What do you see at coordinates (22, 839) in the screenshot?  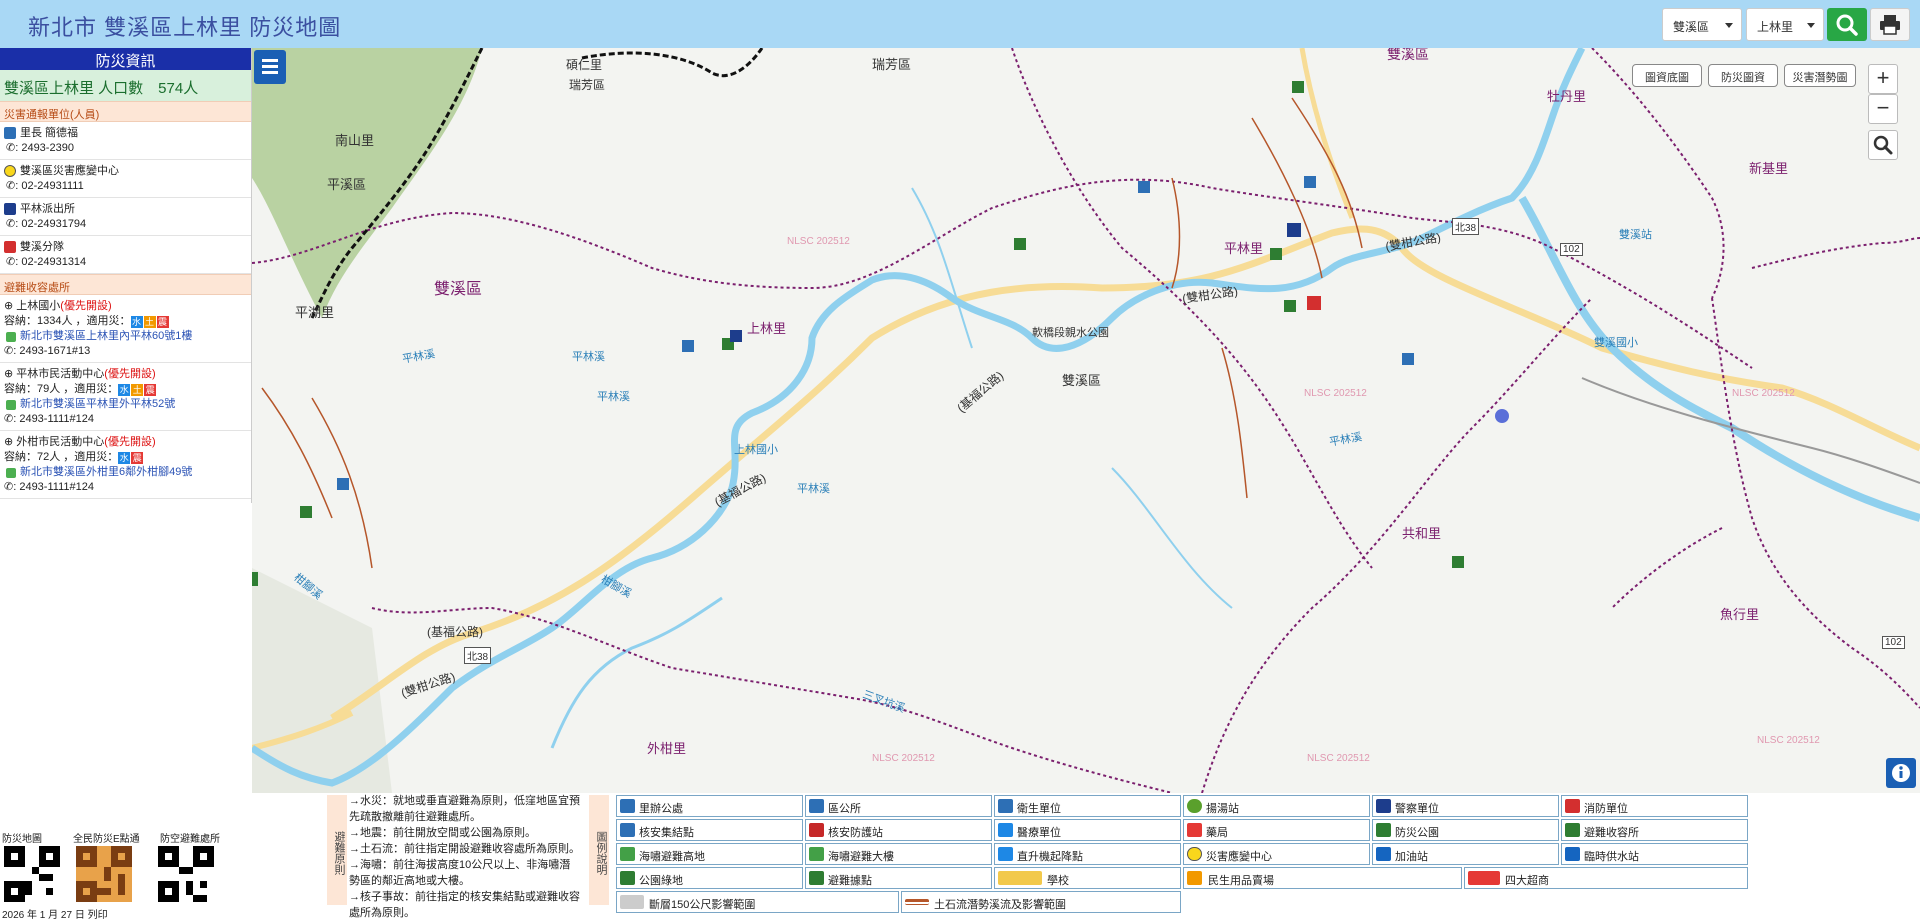 I see `qr-label: 防災地圖` at bounding box center [22, 839].